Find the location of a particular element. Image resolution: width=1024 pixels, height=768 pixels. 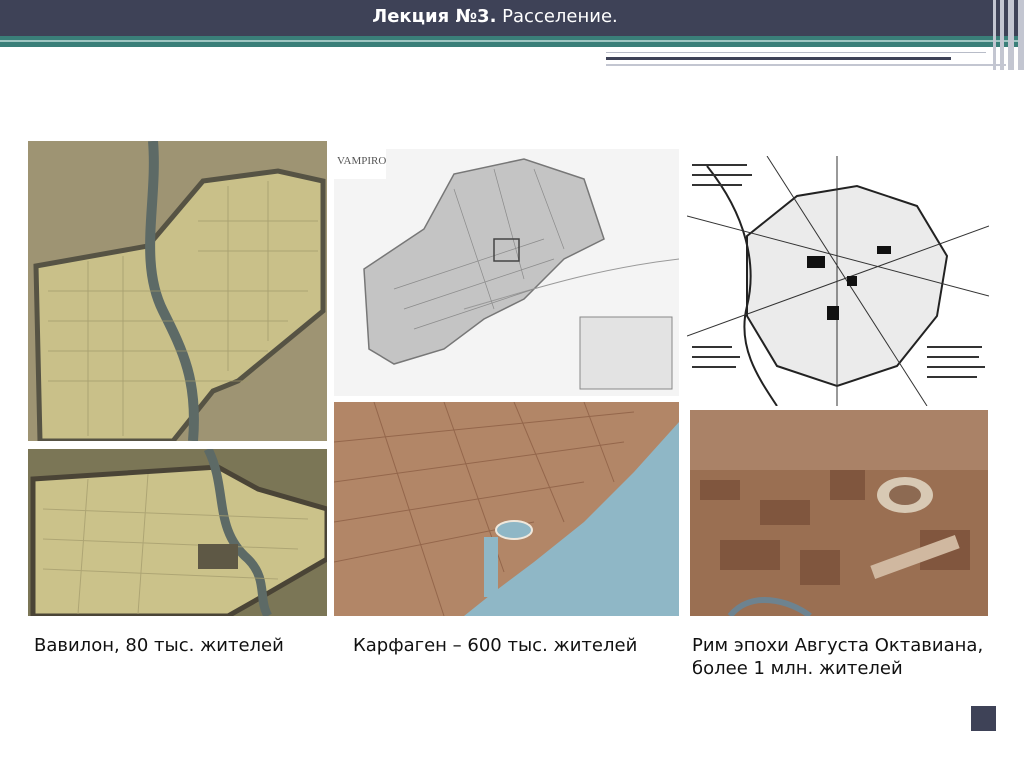

title-bold: Лекция №3. is located at coordinates (434, 16).